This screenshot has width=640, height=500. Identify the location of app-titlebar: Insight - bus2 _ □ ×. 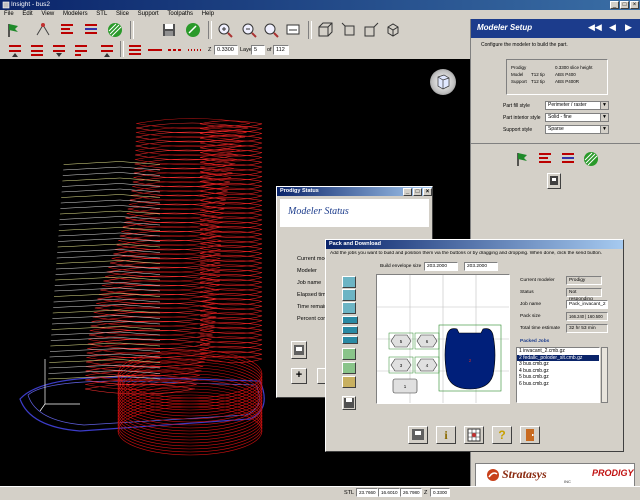
(320, 5).